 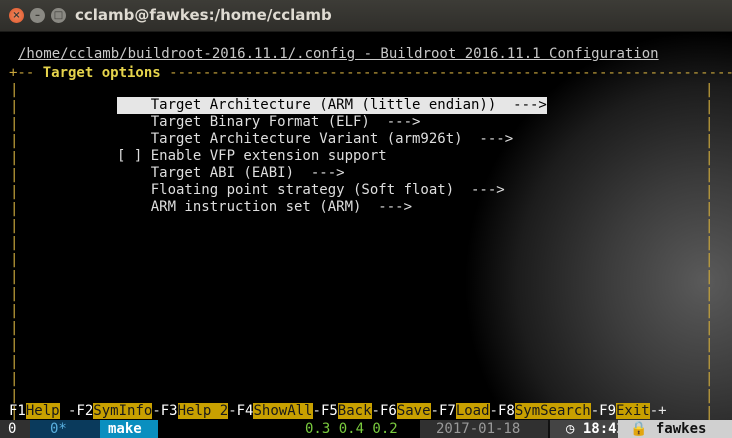 What do you see at coordinates (15, 429) in the screenshot?
I see `tmux-window-0: 0` at bounding box center [15, 429].